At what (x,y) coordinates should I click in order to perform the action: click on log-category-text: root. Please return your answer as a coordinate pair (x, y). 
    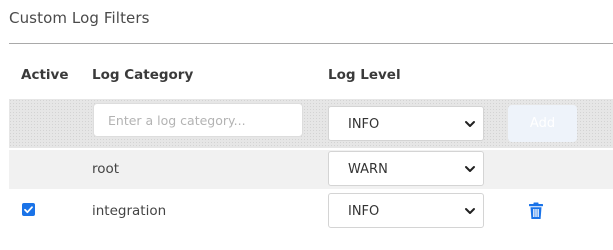
    Looking at the image, I should click on (106, 169).